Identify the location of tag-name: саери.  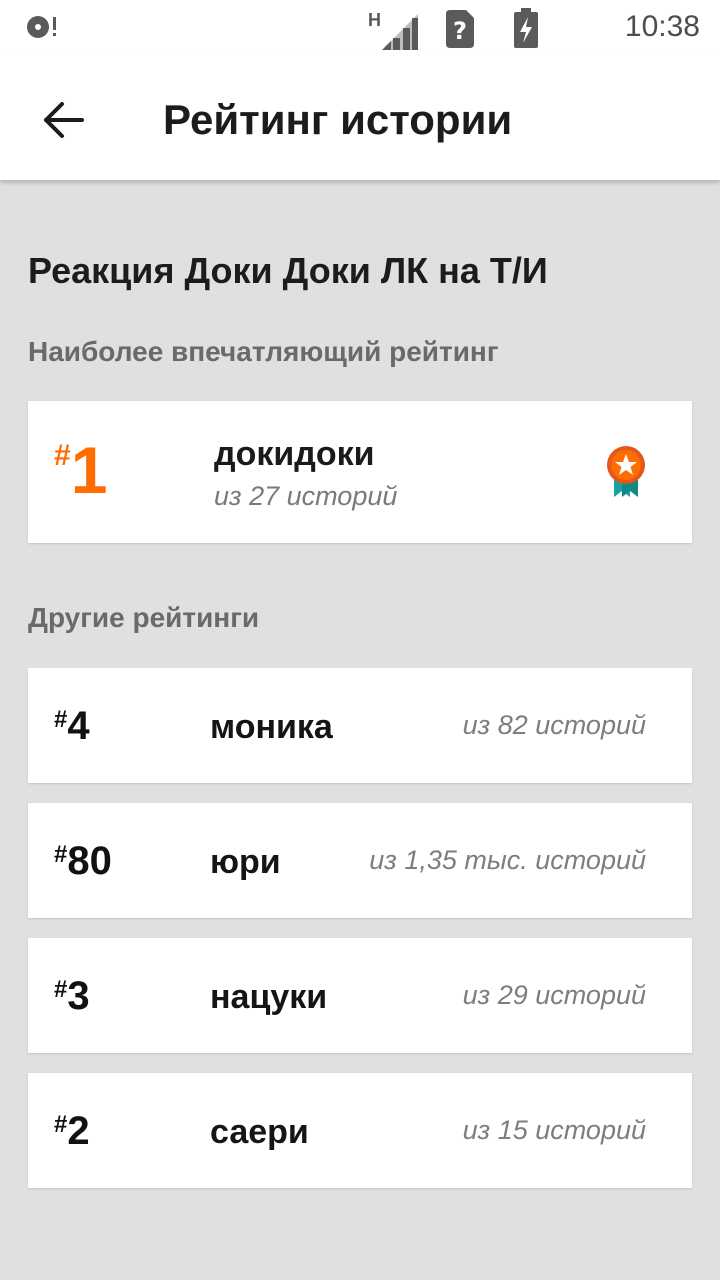
(259, 1132).